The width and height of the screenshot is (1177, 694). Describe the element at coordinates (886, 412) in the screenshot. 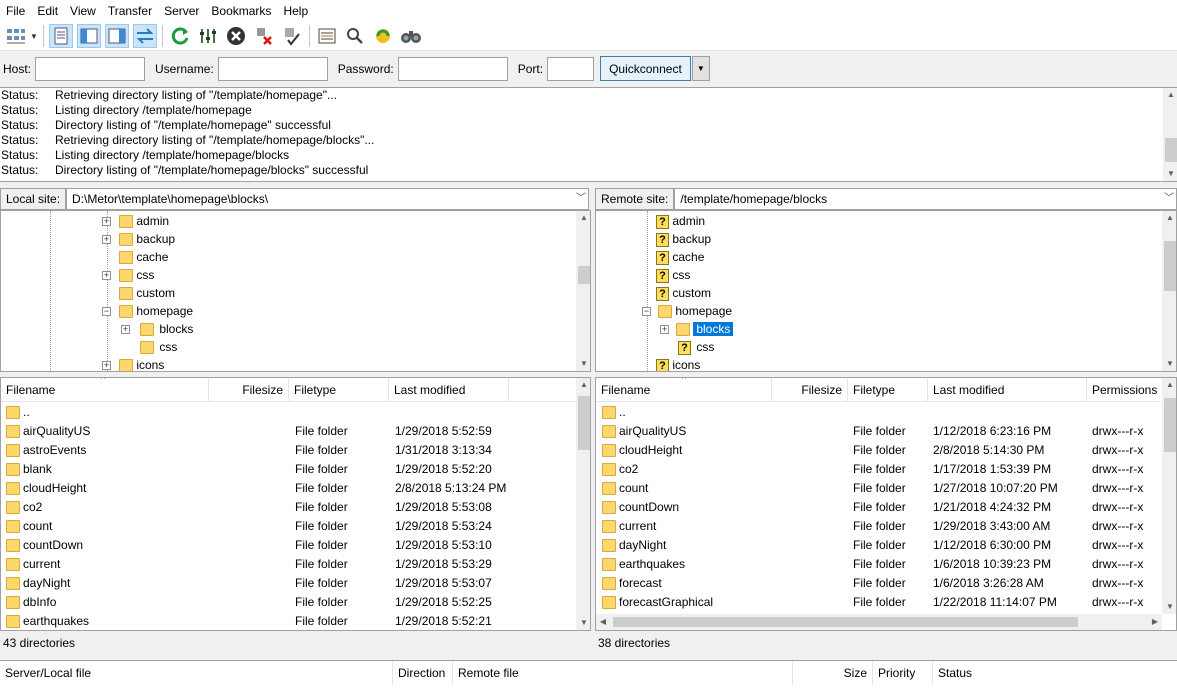

I see `file-row: ..` at that location.